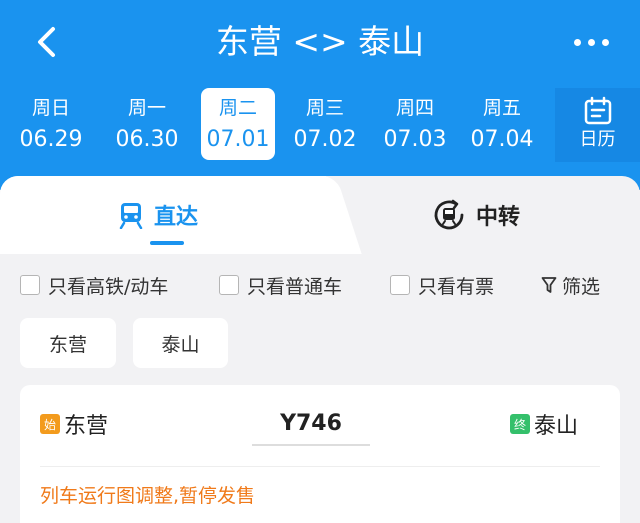 This screenshot has height=523, width=640. Describe the element at coordinates (311, 423) in the screenshot. I see `train-number: Y746` at that location.